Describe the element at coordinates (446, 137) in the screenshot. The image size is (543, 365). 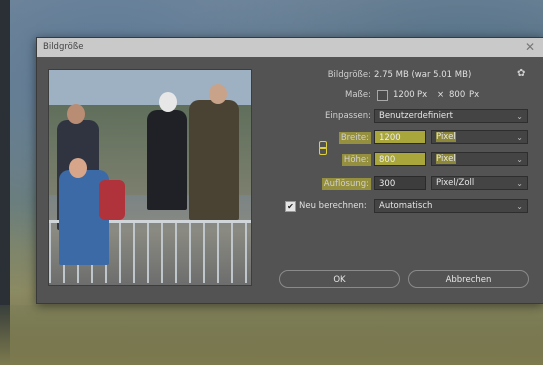
I see `width-unit-value: Pixel` at that location.